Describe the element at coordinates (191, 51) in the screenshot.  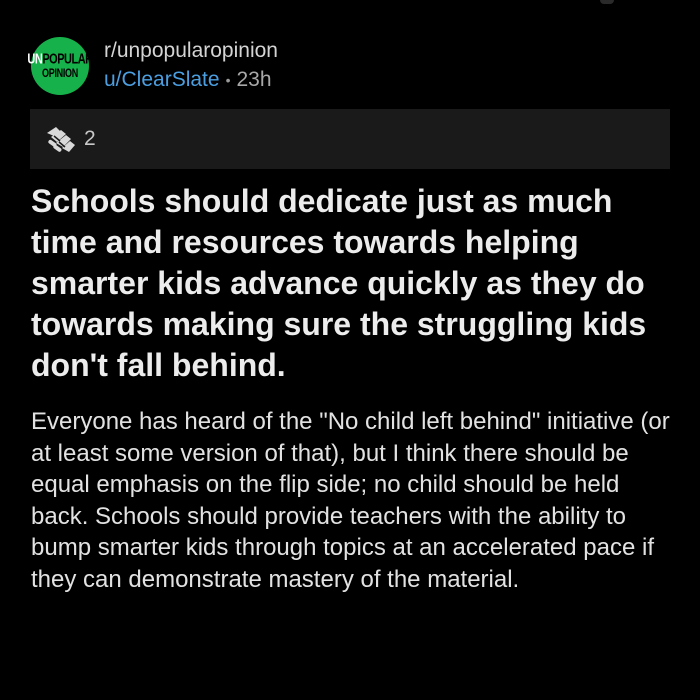
I see `subreddit-link: r/unpopularopinion` at that location.